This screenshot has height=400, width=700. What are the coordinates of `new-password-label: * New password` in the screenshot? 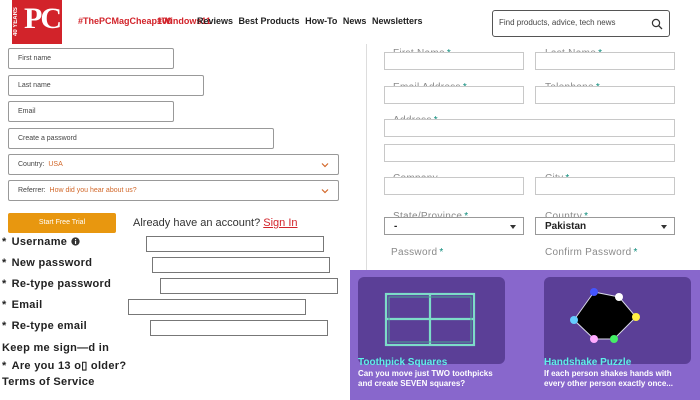 It's located at (47, 263).